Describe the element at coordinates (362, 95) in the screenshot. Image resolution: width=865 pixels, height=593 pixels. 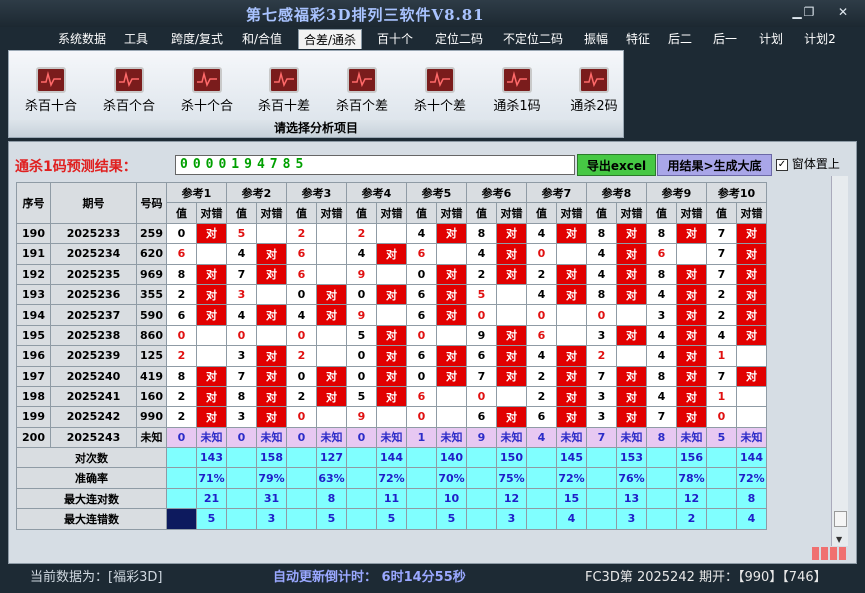
I see `ribbon-button: 杀百个差` at that location.